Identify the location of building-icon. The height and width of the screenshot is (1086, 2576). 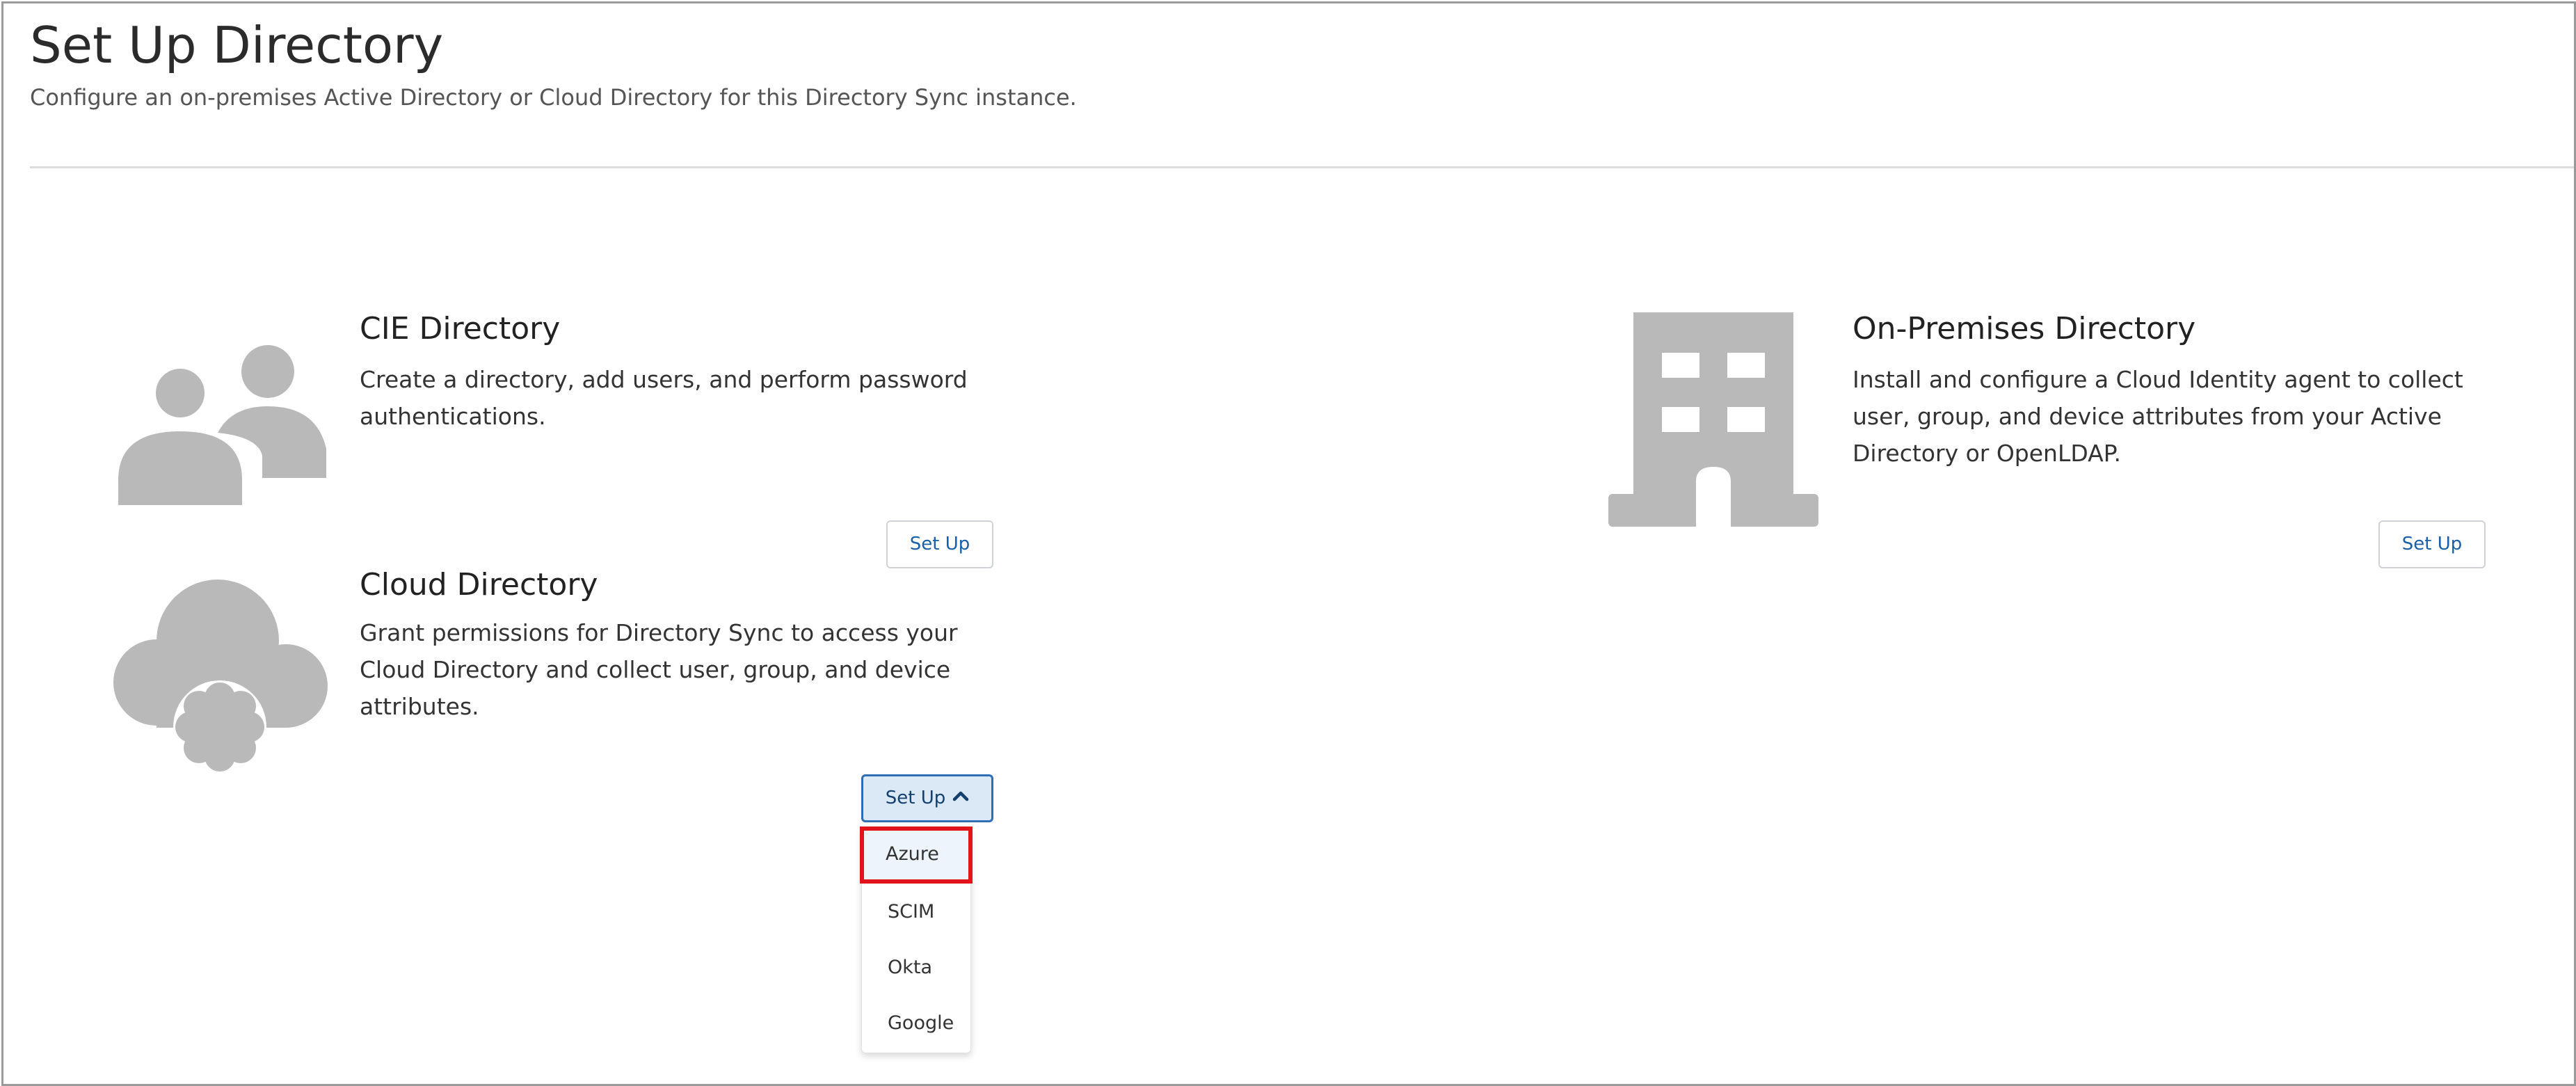
(1713, 419).